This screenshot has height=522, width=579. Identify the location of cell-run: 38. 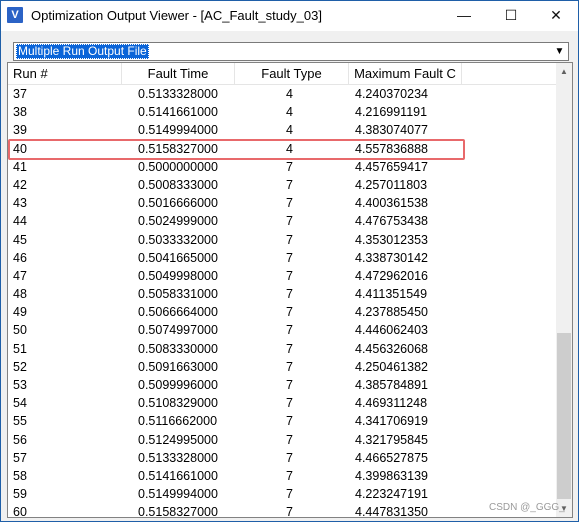
(20, 112).